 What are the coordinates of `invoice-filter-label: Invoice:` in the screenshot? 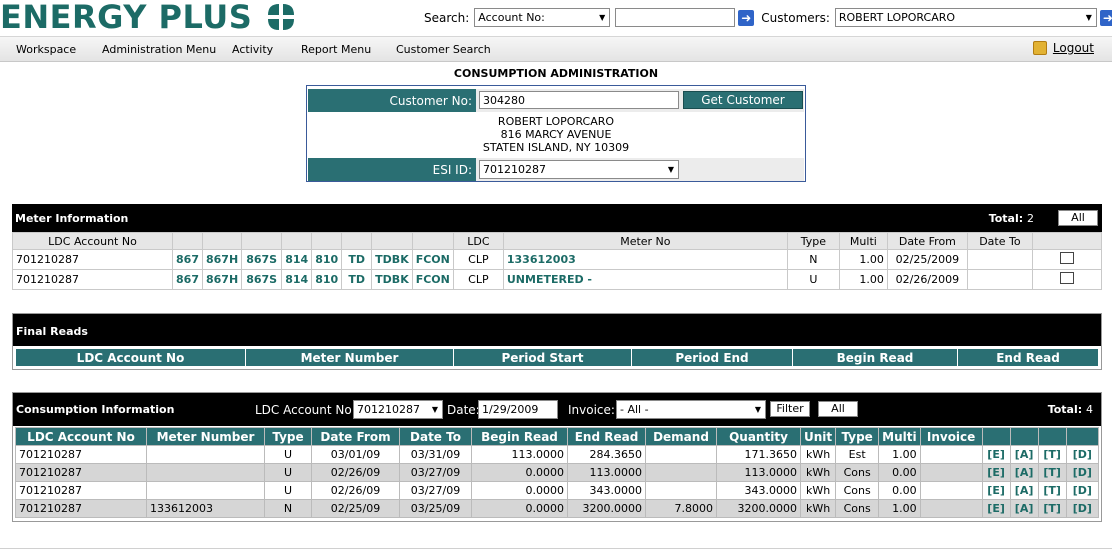 It's located at (591, 410).